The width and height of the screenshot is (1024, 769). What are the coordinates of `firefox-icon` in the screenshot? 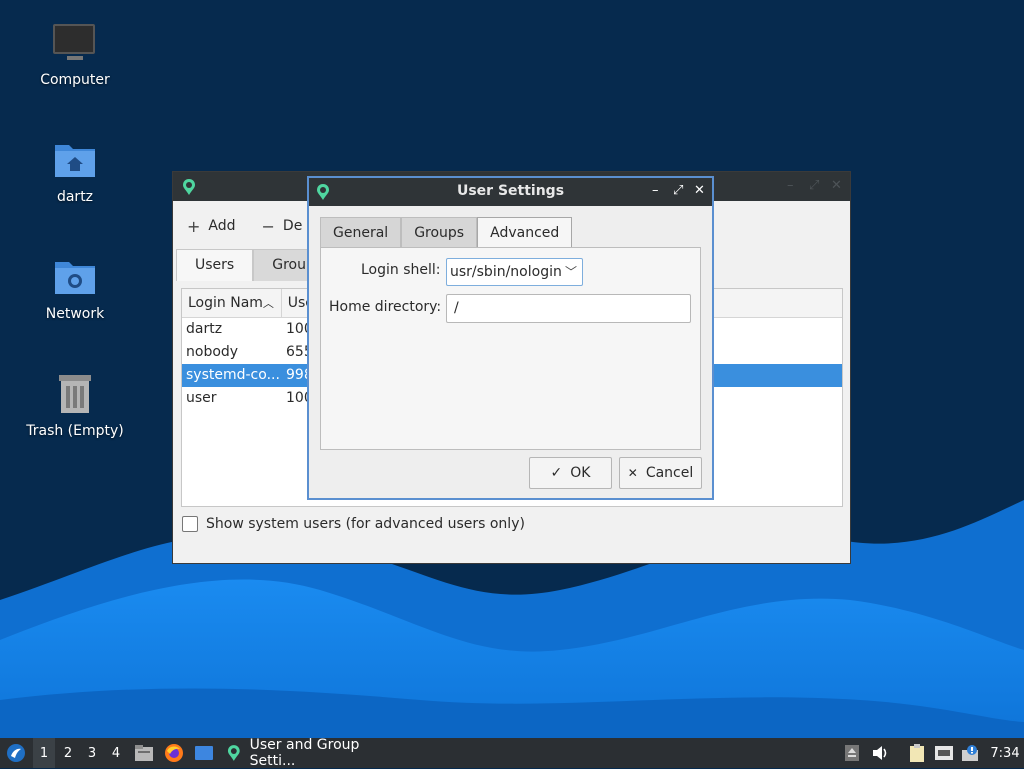 It's located at (174, 753).